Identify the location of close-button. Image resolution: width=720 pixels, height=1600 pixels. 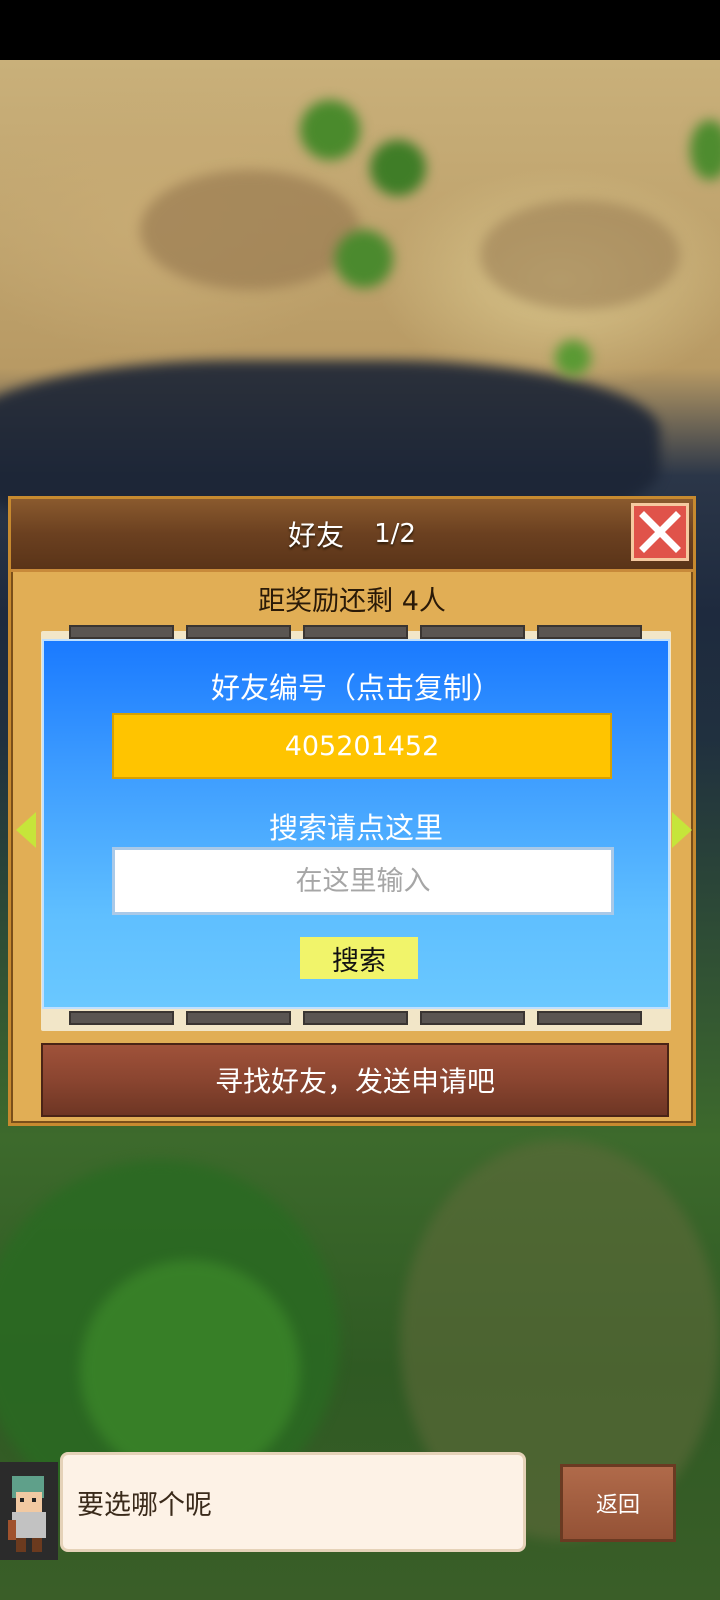
(660, 532).